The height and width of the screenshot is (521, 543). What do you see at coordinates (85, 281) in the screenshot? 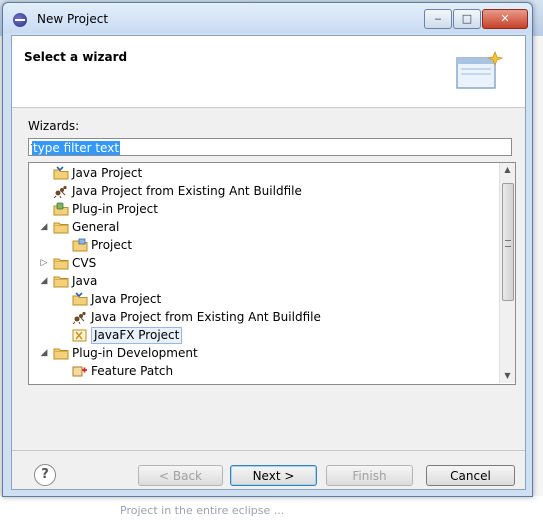
I see `tree-item-label: Java` at bounding box center [85, 281].